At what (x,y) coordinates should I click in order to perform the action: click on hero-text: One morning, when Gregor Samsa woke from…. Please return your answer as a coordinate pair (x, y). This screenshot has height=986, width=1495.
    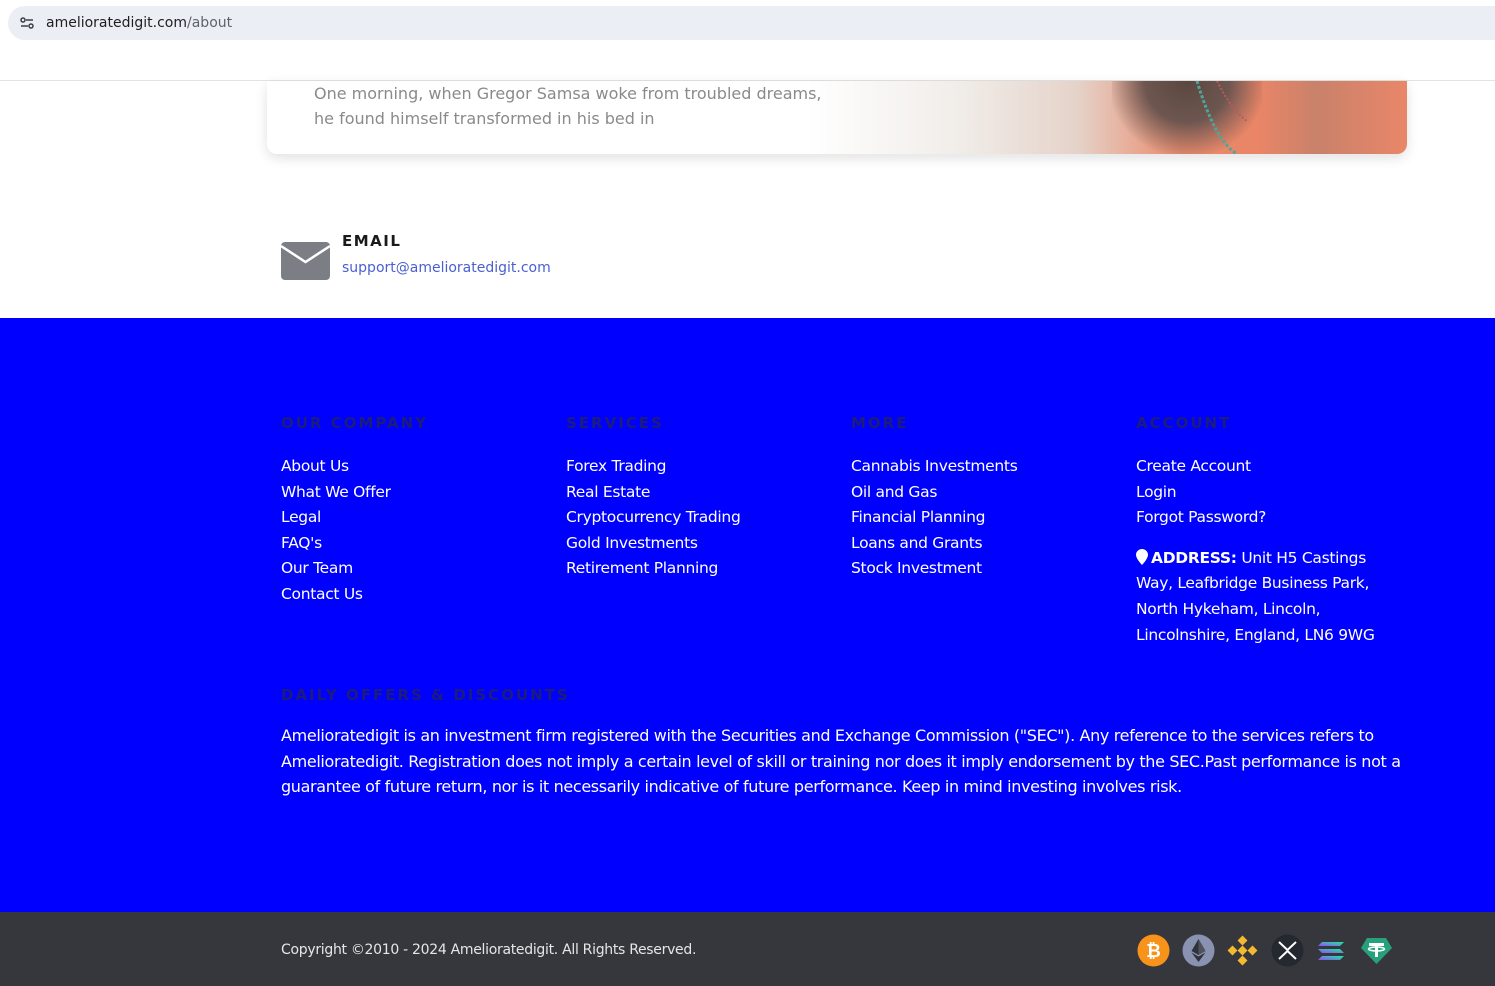
    Looking at the image, I should click on (568, 106).